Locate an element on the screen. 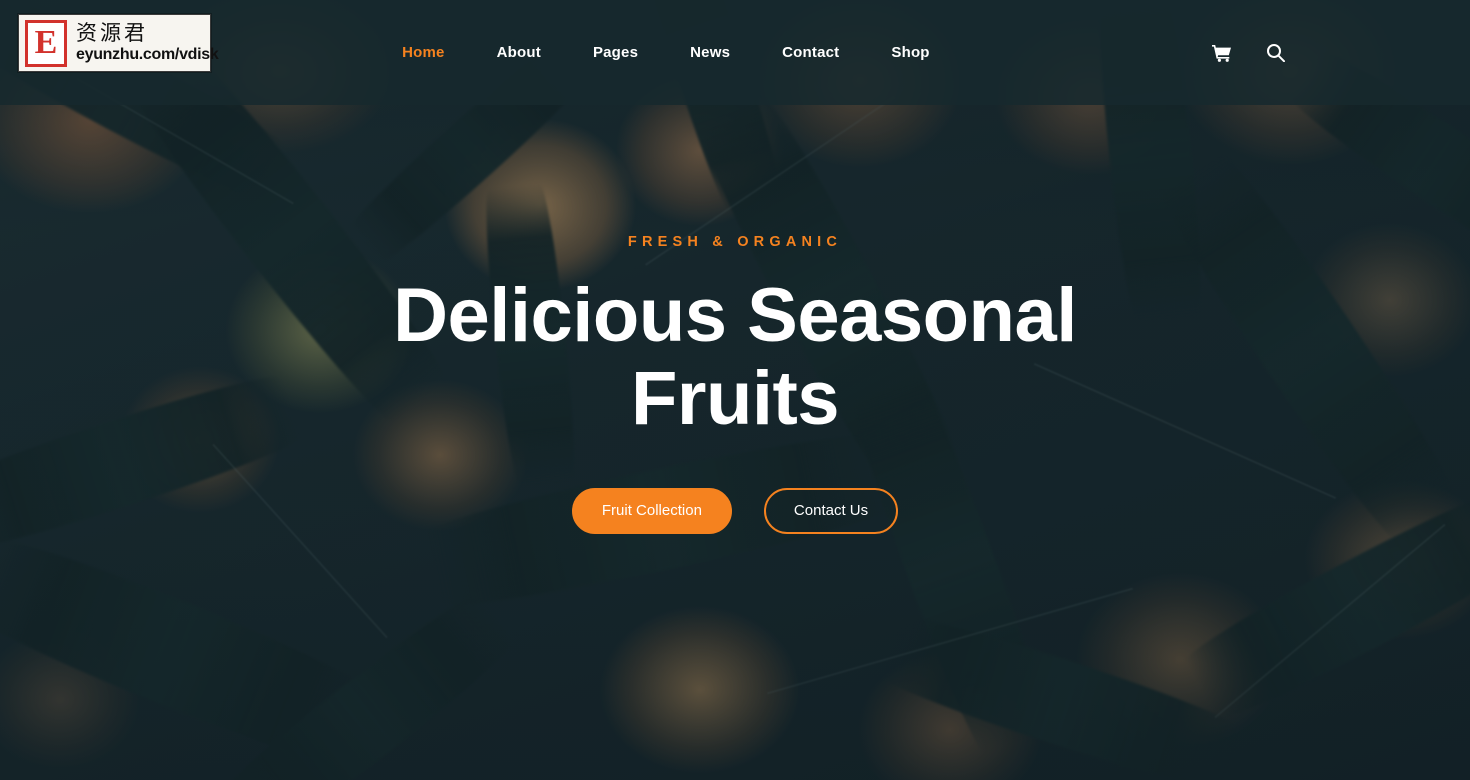 The image size is (1470, 780). main-navigation: Home About Pages News Contact Shop is located at coordinates (666, 52).